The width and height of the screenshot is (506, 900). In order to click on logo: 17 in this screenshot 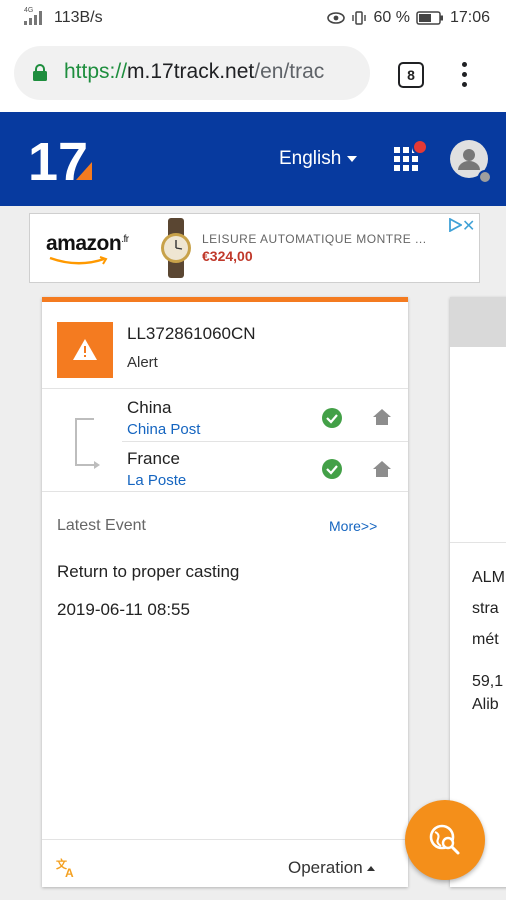, I will do `click(61, 159)`.